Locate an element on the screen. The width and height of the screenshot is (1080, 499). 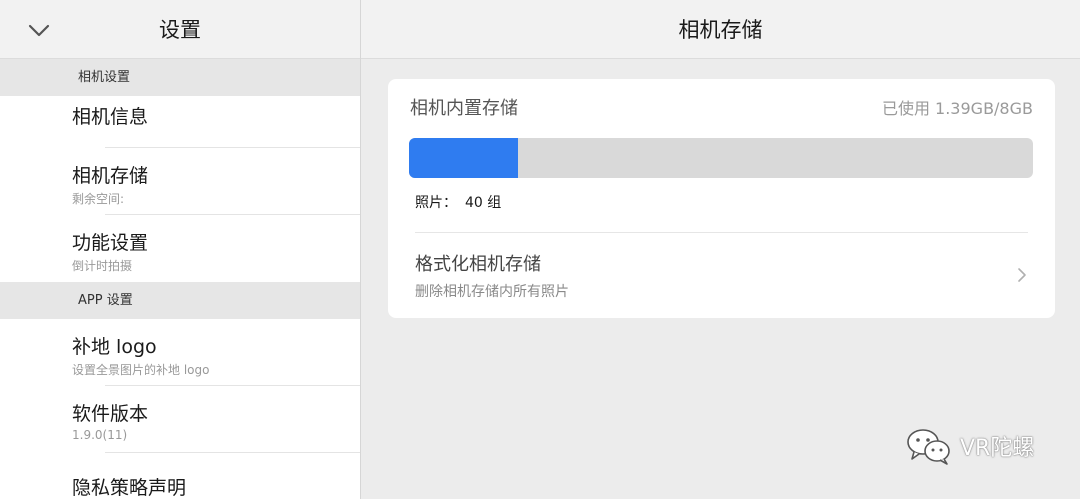
sidebar-item-sublabel: 倒计时拍摄 is located at coordinates (102, 266).